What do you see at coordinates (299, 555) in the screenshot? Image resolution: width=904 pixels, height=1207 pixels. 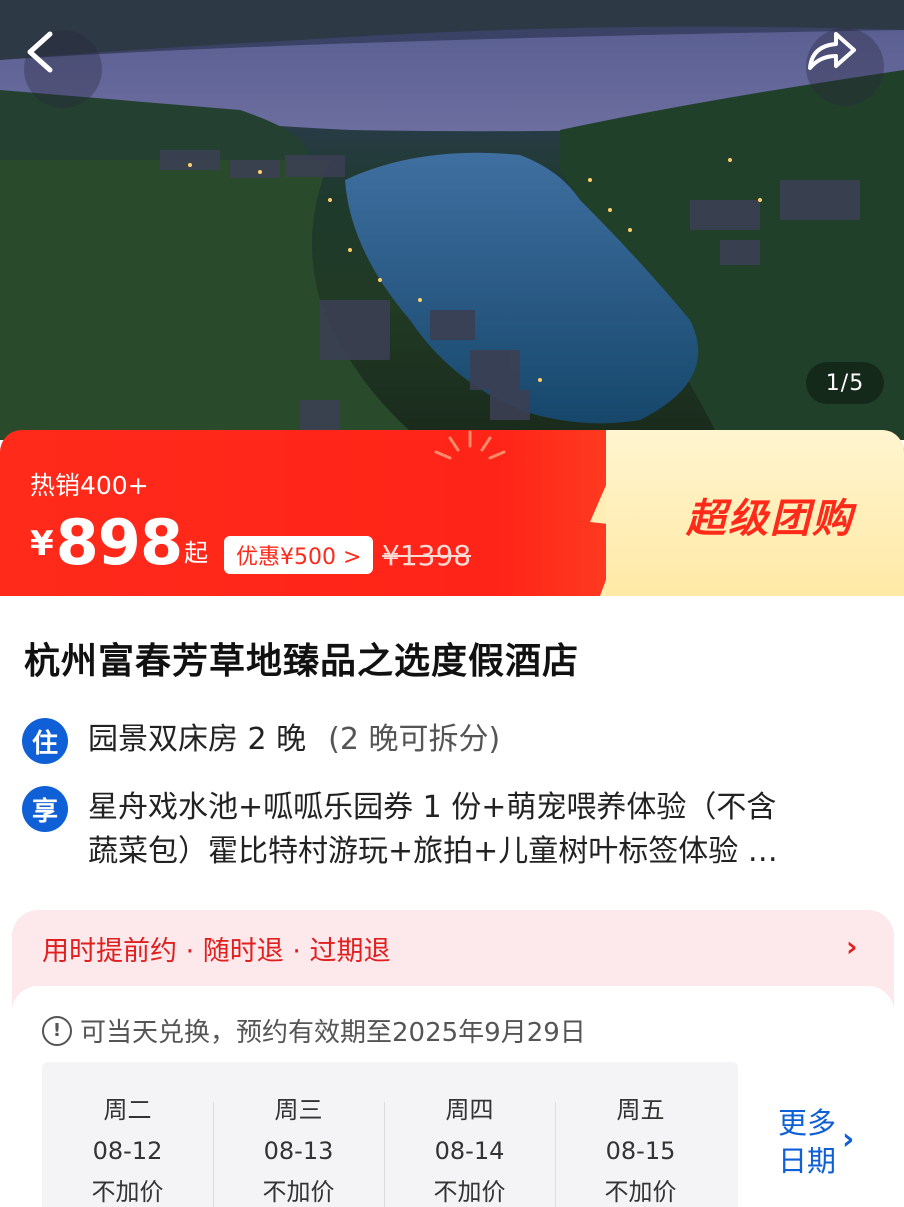 I see `discount-tag: 优惠¥500 >` at bounding box center [299, 555].